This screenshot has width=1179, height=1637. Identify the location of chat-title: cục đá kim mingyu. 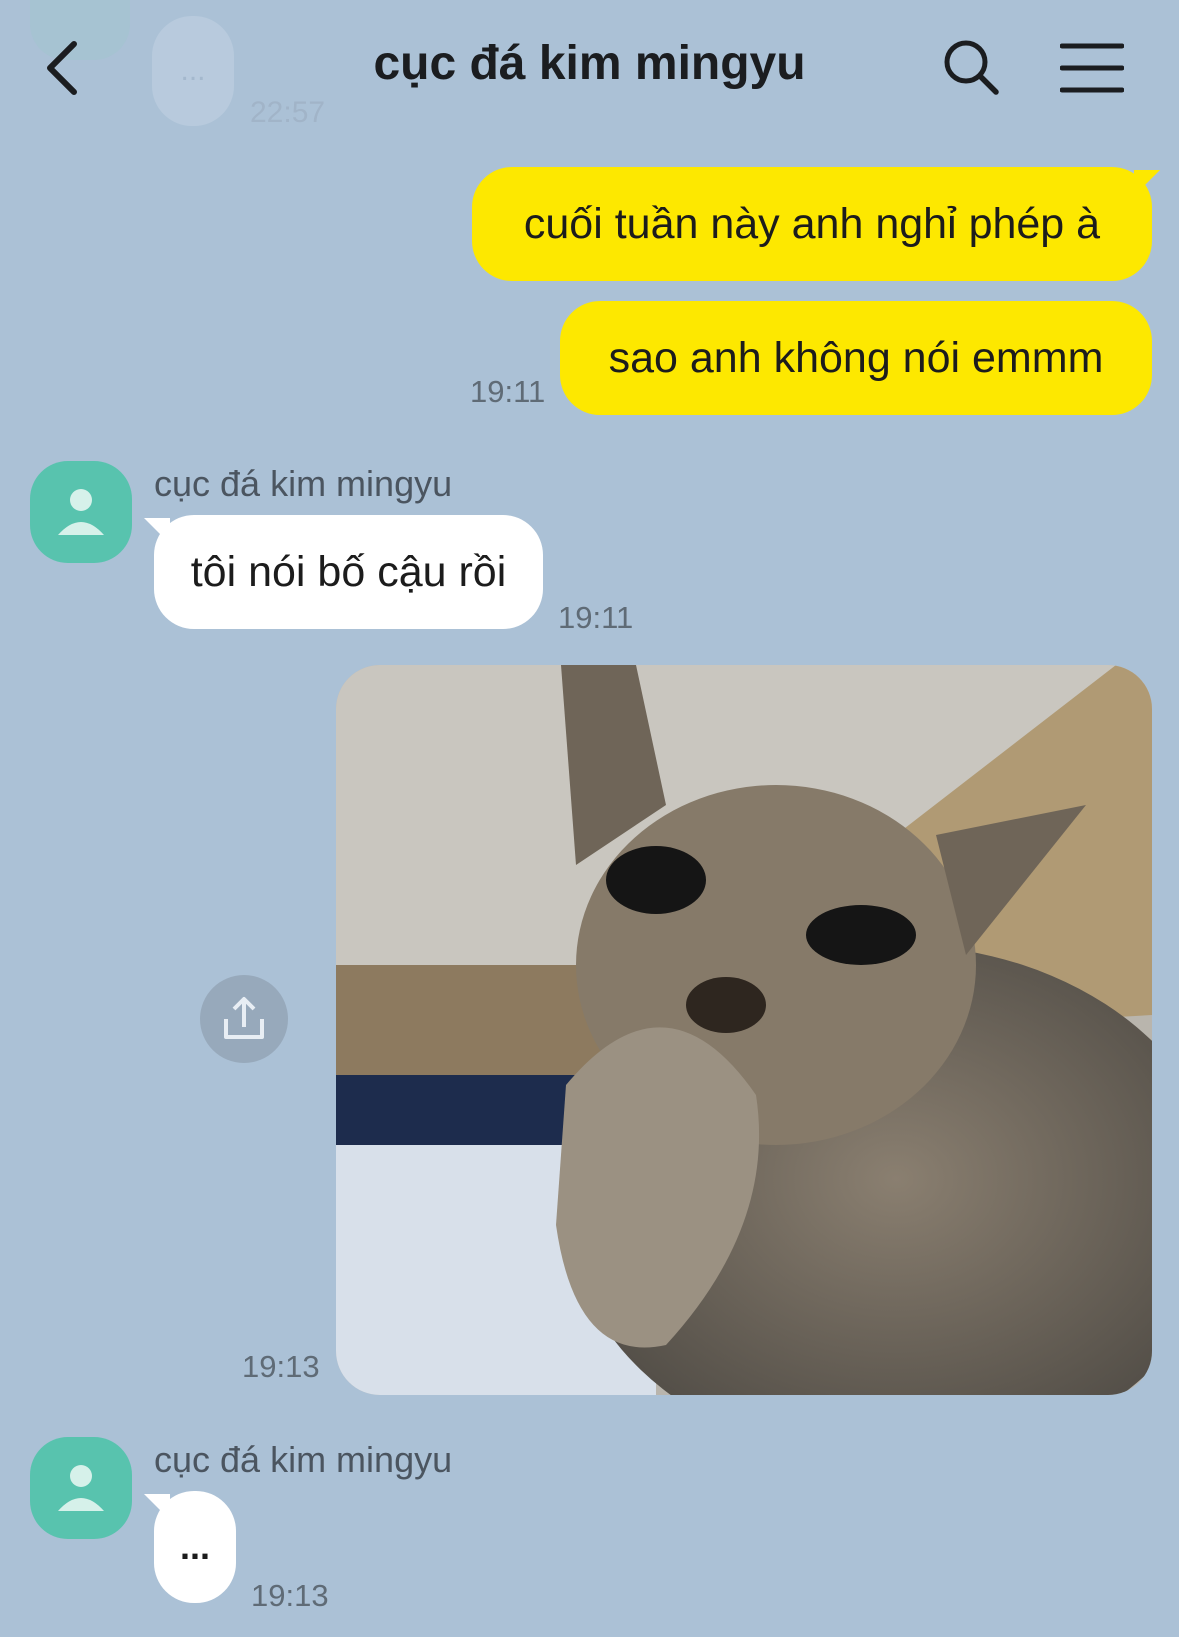
(589, 63).